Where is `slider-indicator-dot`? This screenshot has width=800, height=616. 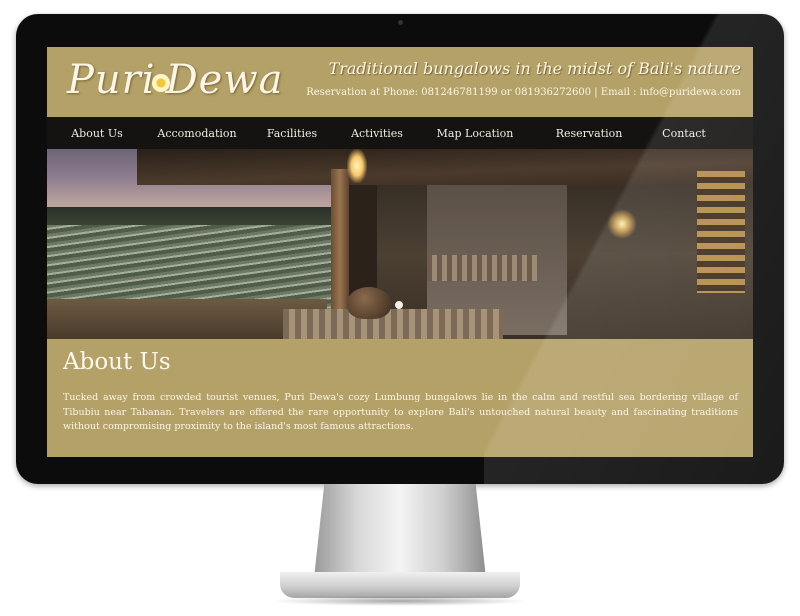 slider-indicator-dot is located at coordinates (399, 305).